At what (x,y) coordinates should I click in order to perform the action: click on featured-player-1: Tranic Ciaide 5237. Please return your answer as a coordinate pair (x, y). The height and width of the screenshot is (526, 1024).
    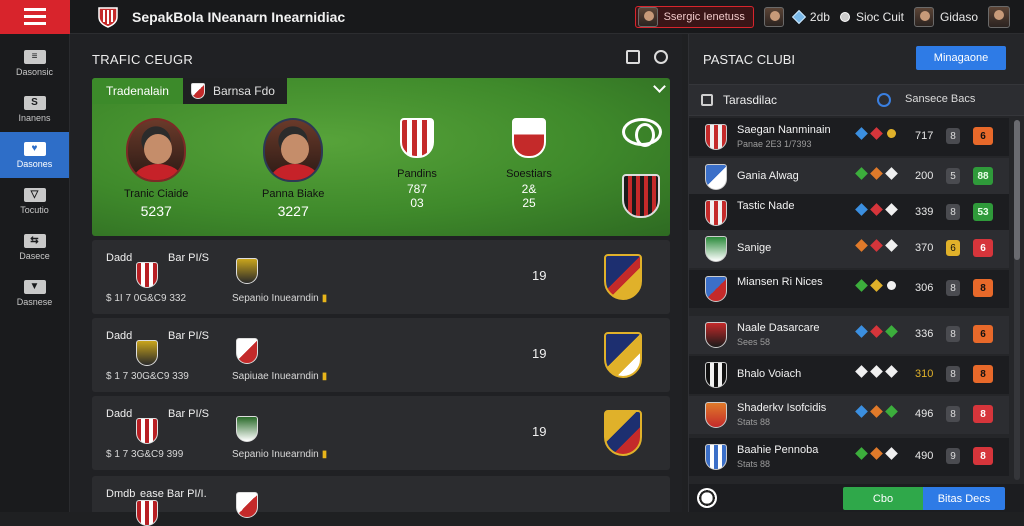
    Looking at the image, I should click on (156, 168).